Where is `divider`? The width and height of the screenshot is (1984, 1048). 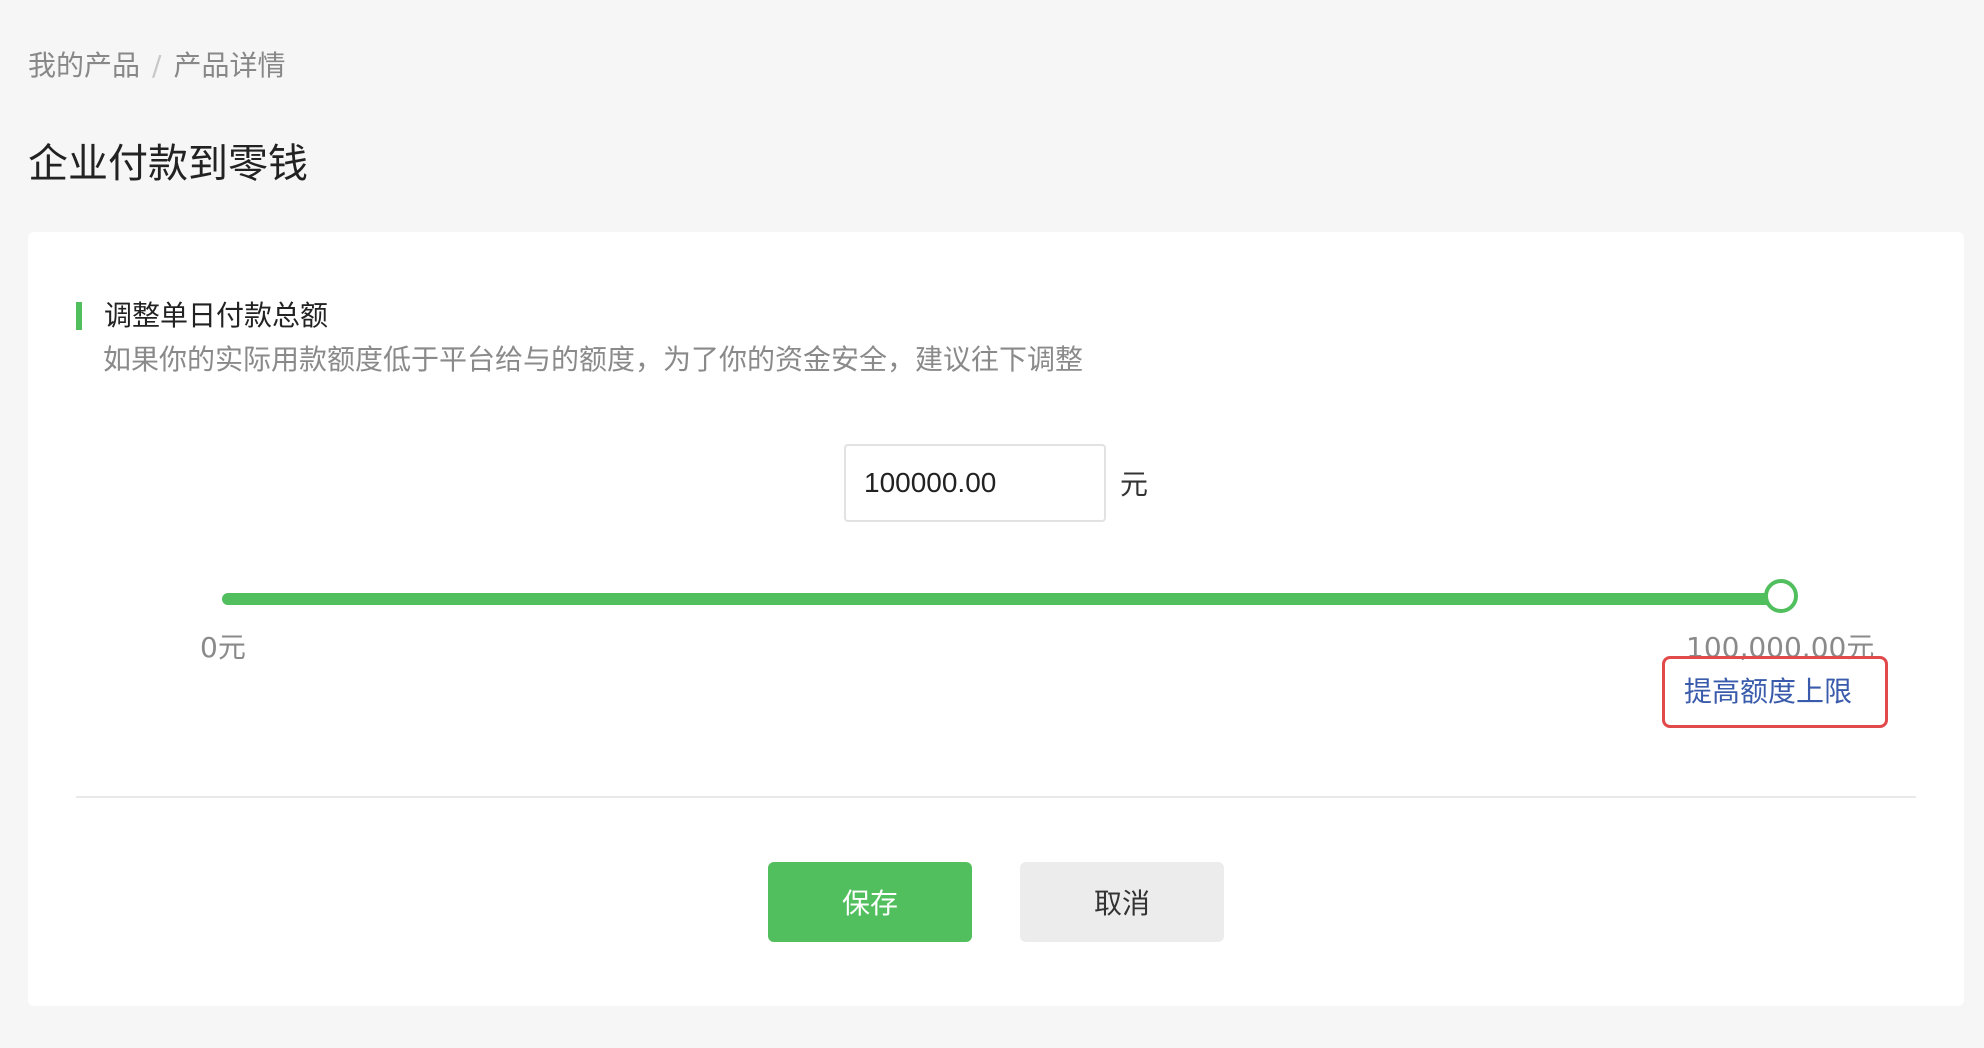 divider is located at coordinates (996, 797).